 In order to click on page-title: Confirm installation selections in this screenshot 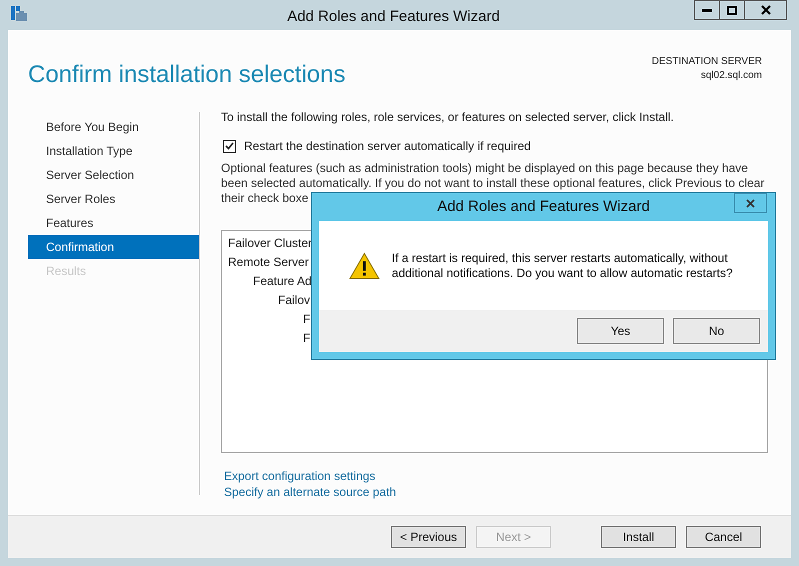, I will do `click(187, 75)`.